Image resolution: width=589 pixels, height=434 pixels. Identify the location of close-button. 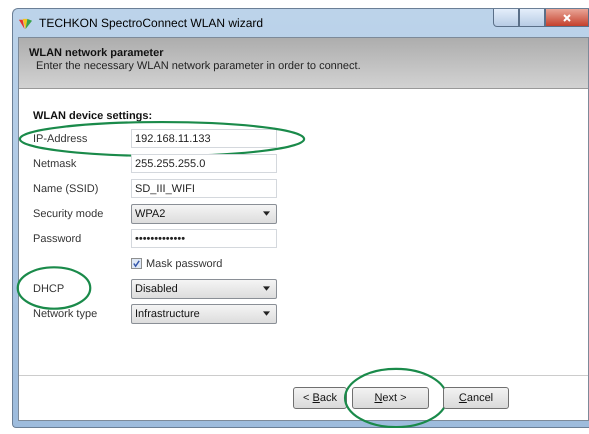
(567, 18).